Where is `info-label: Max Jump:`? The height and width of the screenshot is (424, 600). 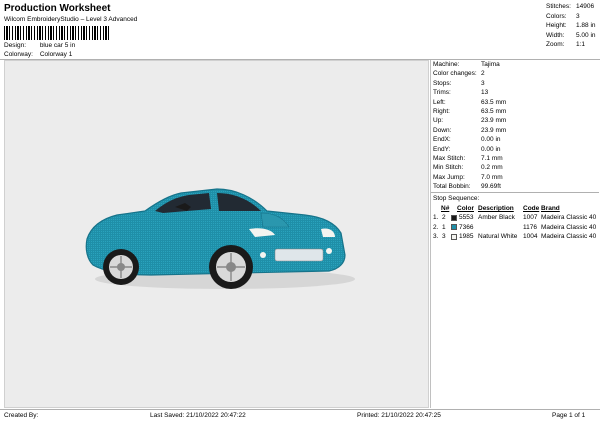 info-label: Max Jump: is located at coordinates (449, 177).